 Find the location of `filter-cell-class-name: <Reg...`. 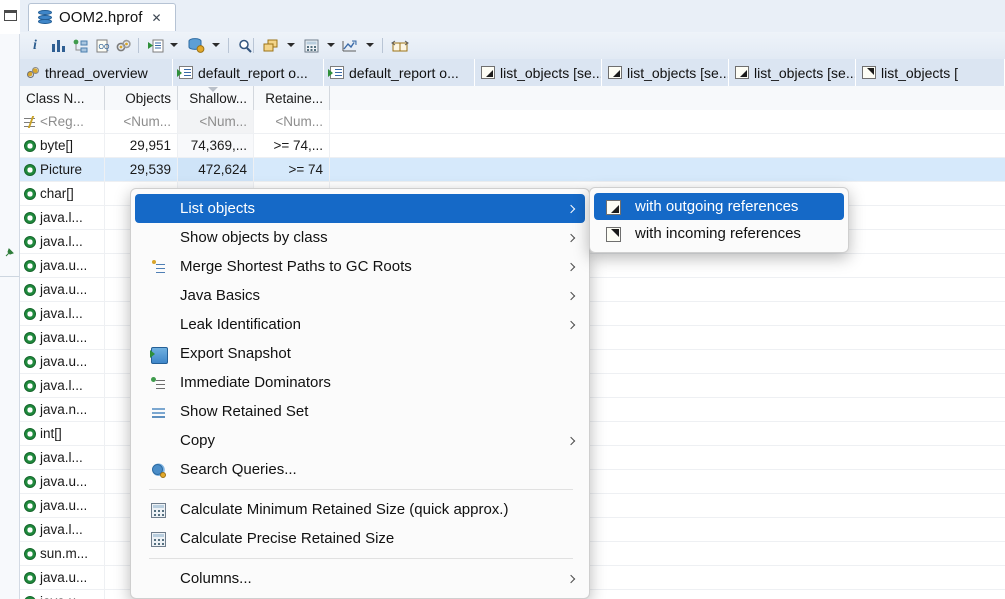

filter-cell-class-name: <Reg... is located at coordinates (62, 121).